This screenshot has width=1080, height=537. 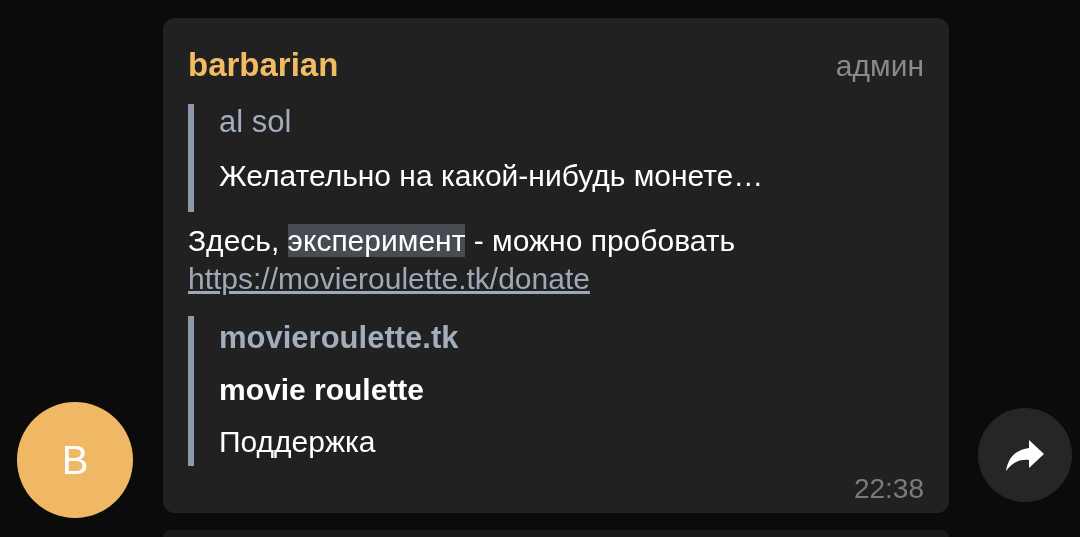 What do you see at coordinates (491, 121) in the screenshot?
I see `reply-author: al sol` at bounding box center [491, 121].